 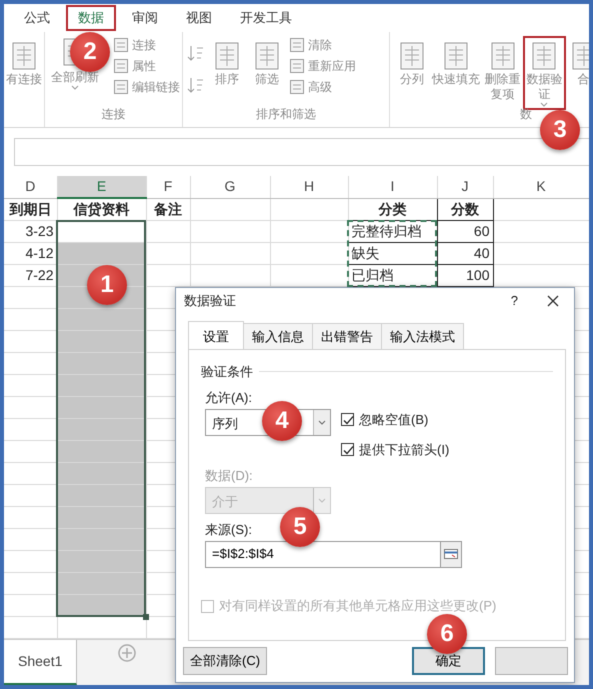 What do you see at coordinates (30, 231) in the screenshot?
I see `table-cell: 3-23` at bounding box center [30, 231].